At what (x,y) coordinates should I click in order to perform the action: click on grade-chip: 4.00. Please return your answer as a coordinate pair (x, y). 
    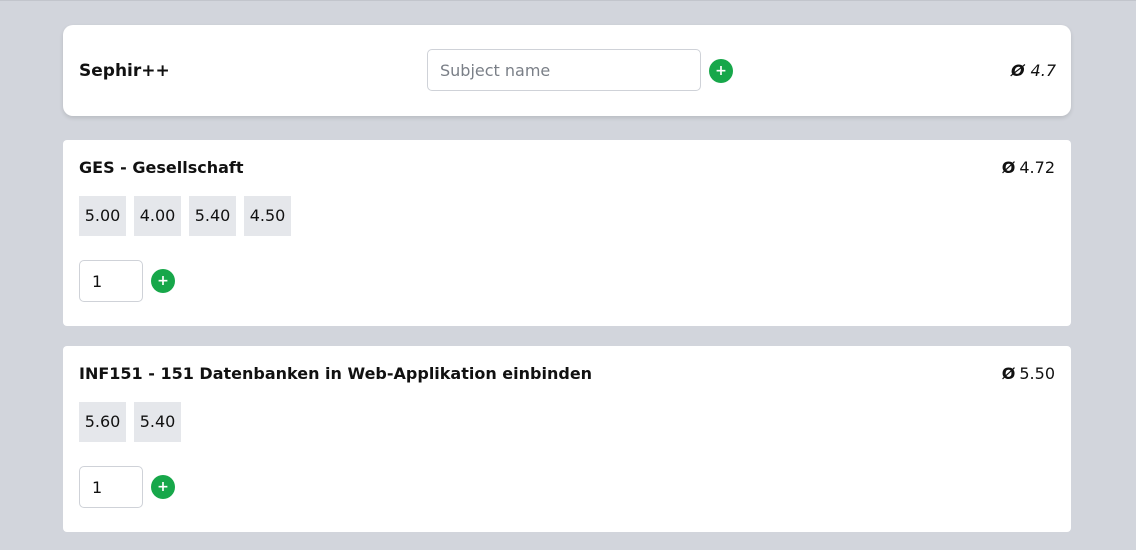
    Looking at the image, I should click on (157, 216).